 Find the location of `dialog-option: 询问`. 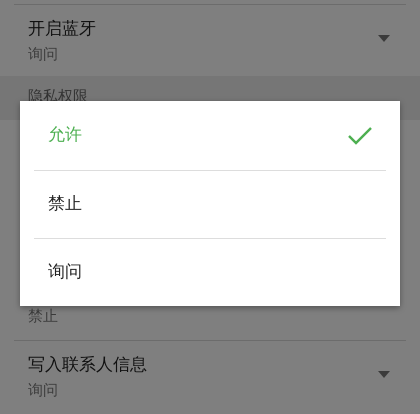

dialog-option: 询问 is located at coordinates (210, 272).